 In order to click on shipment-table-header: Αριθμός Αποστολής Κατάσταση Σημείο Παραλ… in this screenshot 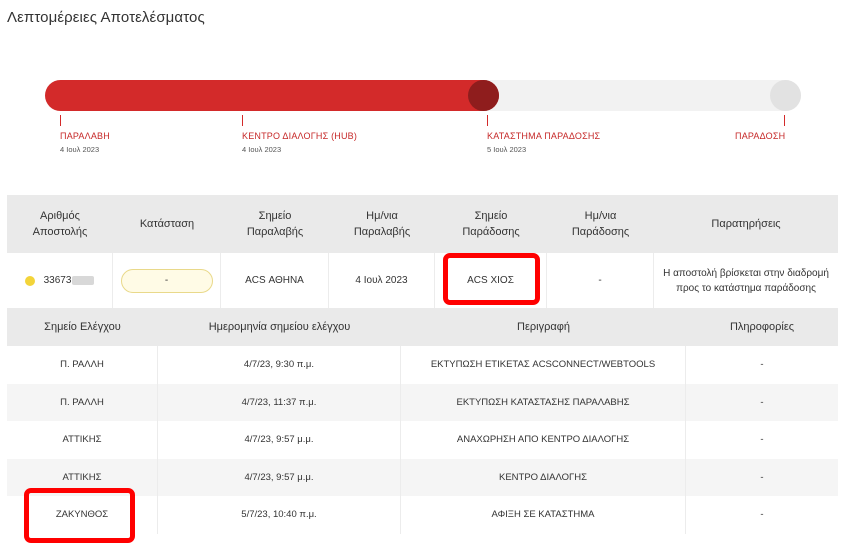, I will do `click(422, 224)`.